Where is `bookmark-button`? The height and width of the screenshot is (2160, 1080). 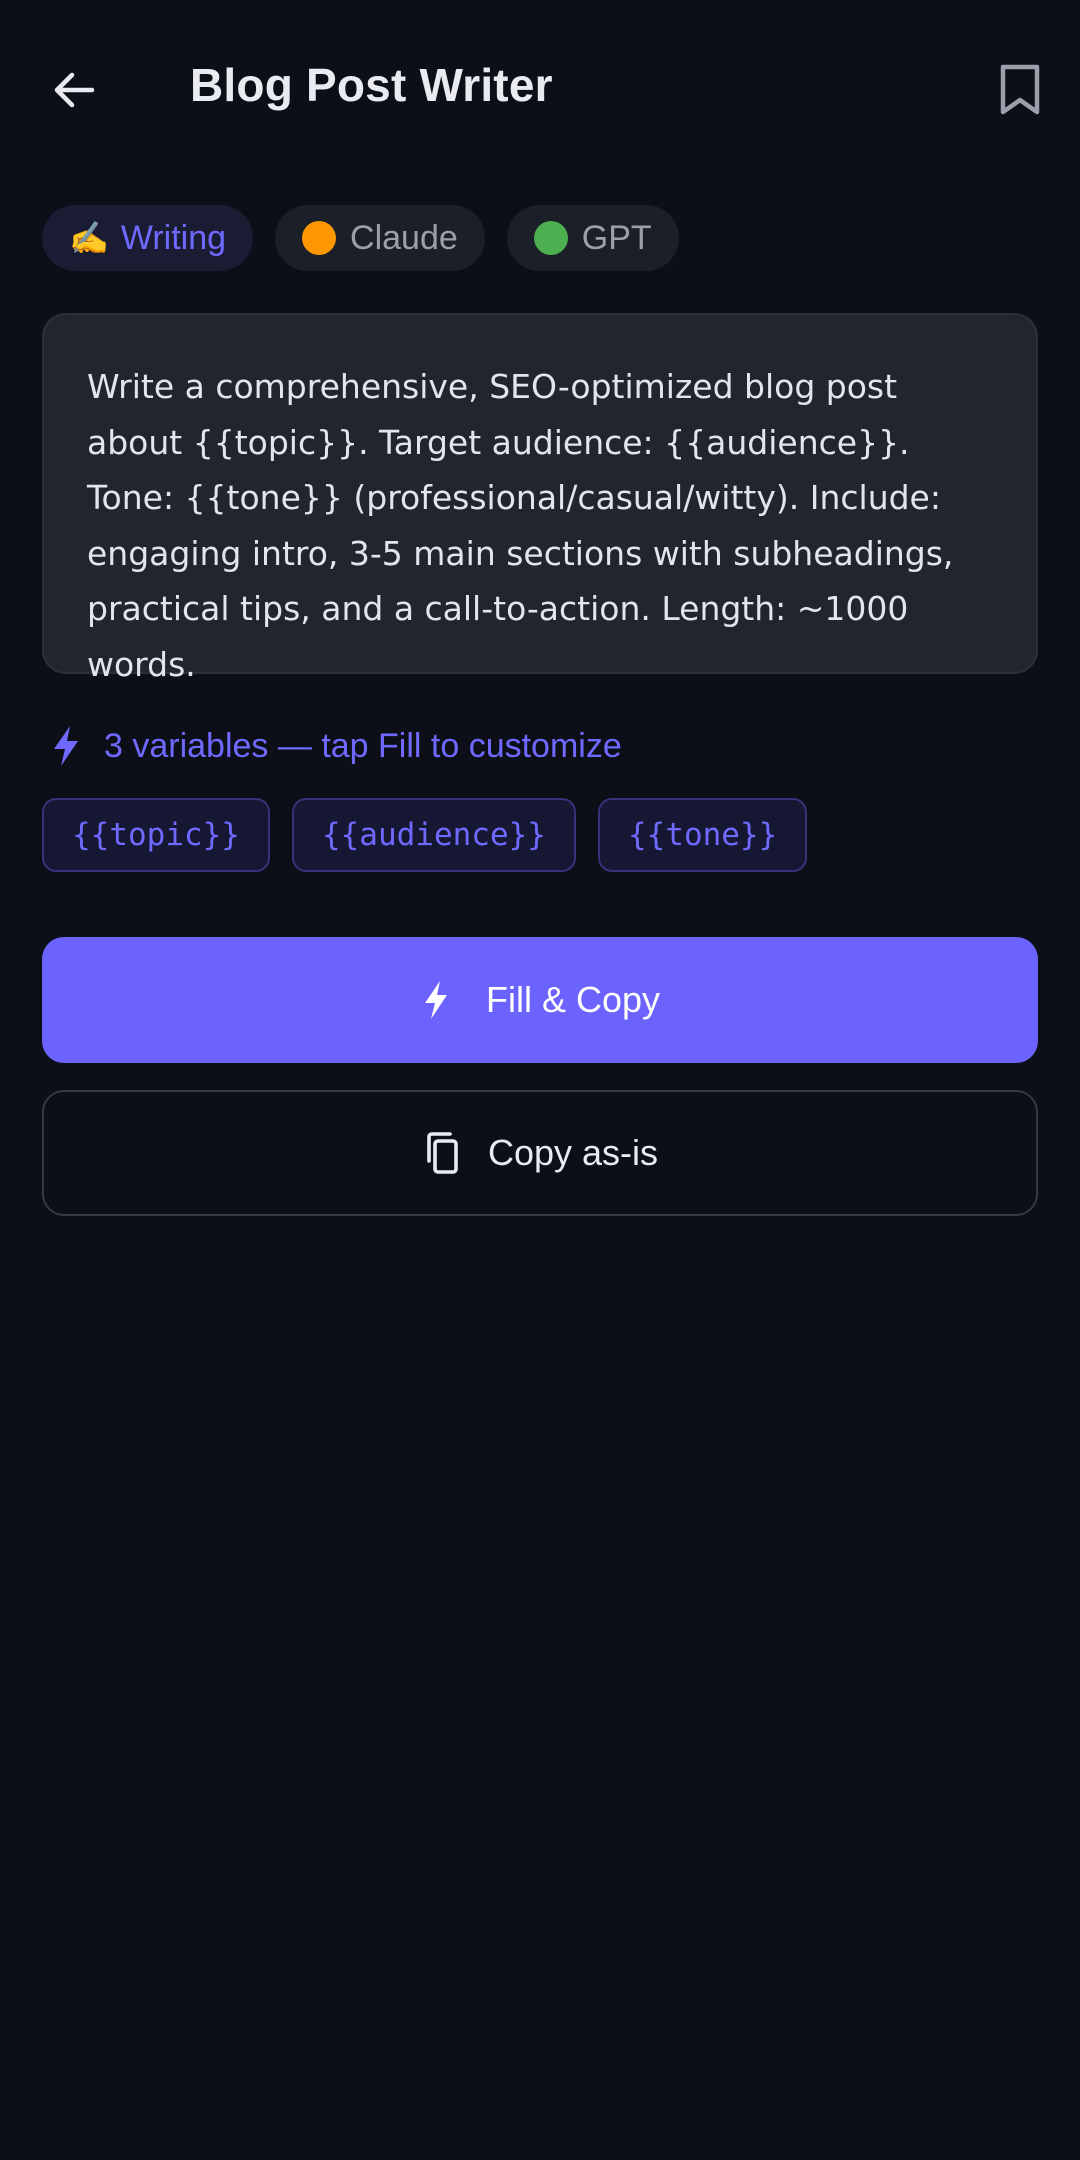
bookmark-button is located at coordinates (1020, 90).